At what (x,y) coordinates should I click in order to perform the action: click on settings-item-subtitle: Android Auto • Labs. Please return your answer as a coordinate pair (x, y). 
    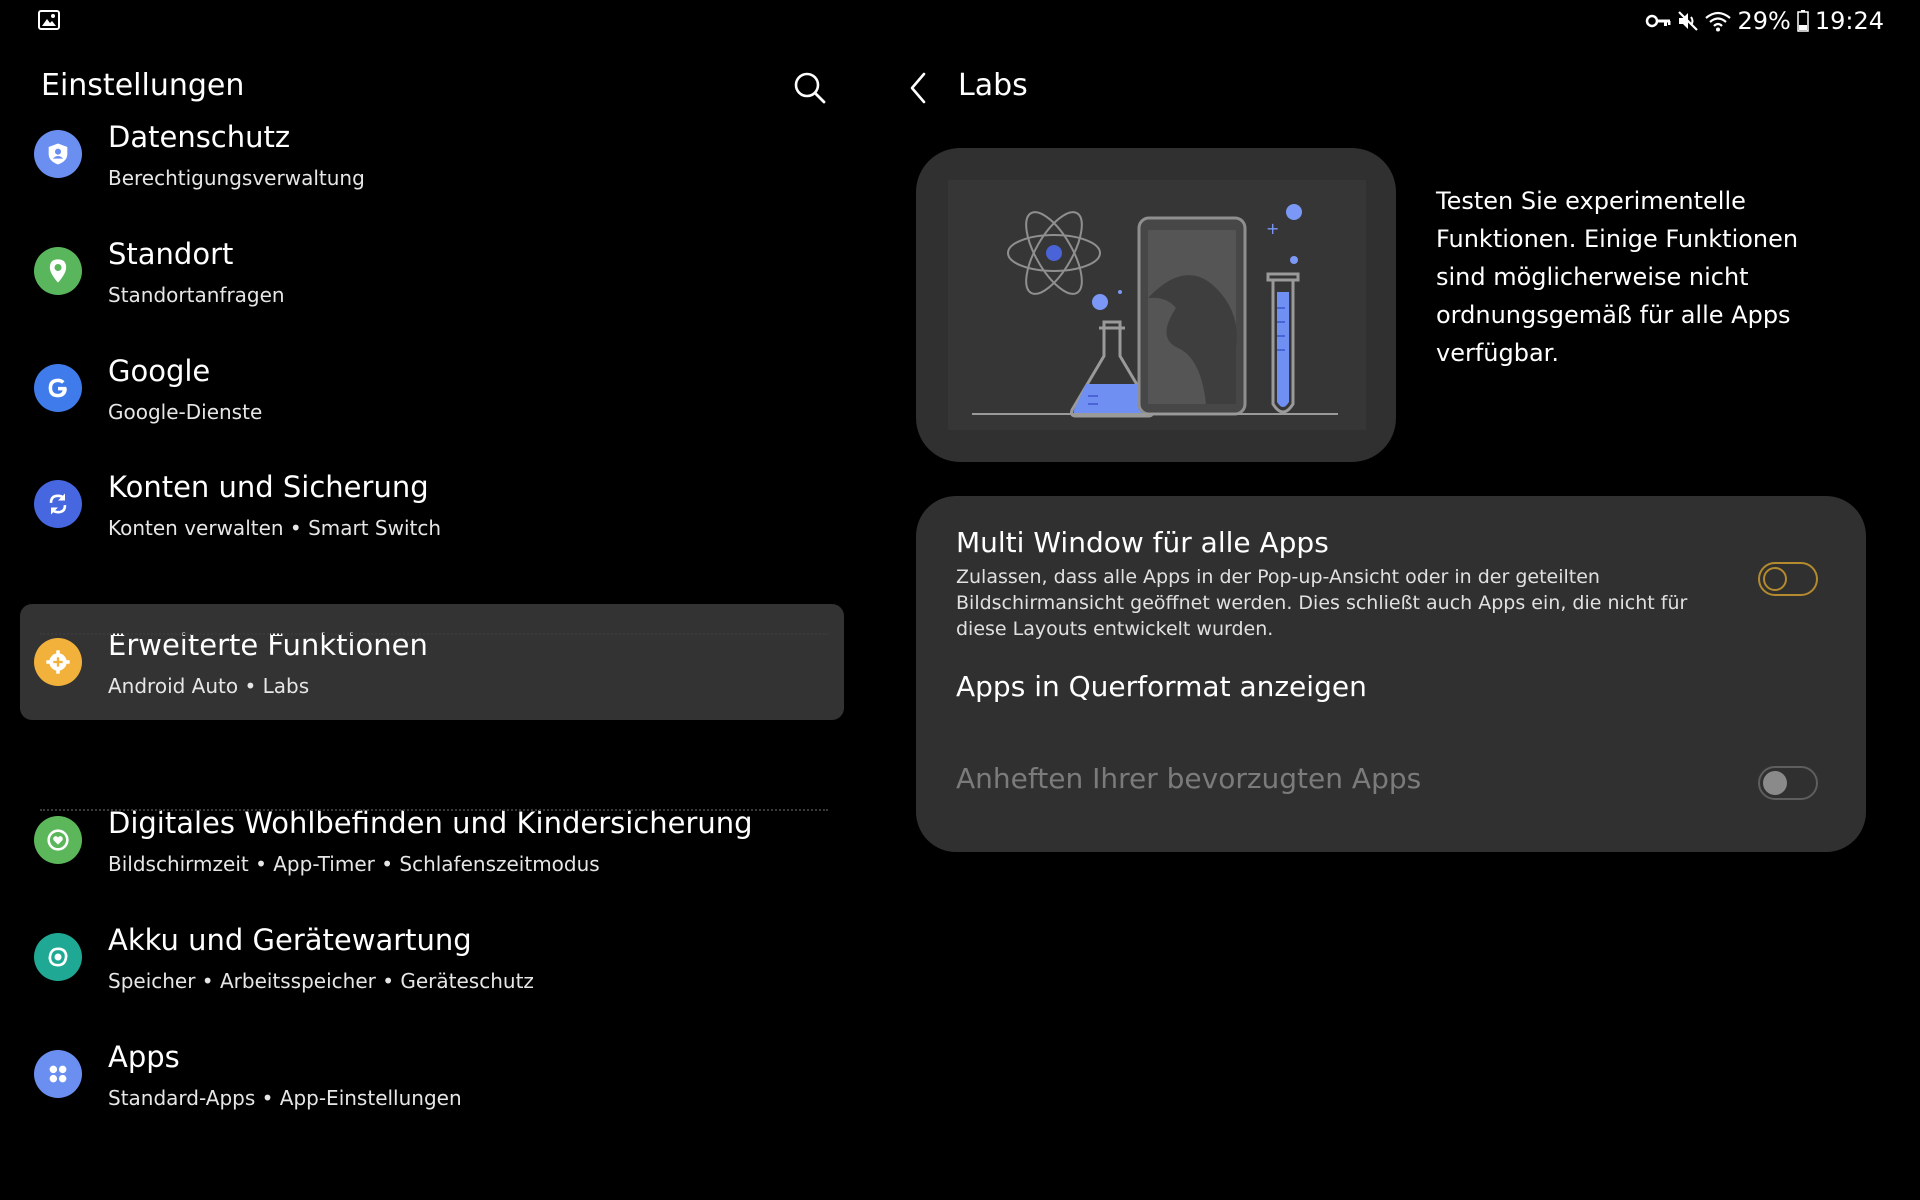
    Looking at the image, I should click on (209, 686).